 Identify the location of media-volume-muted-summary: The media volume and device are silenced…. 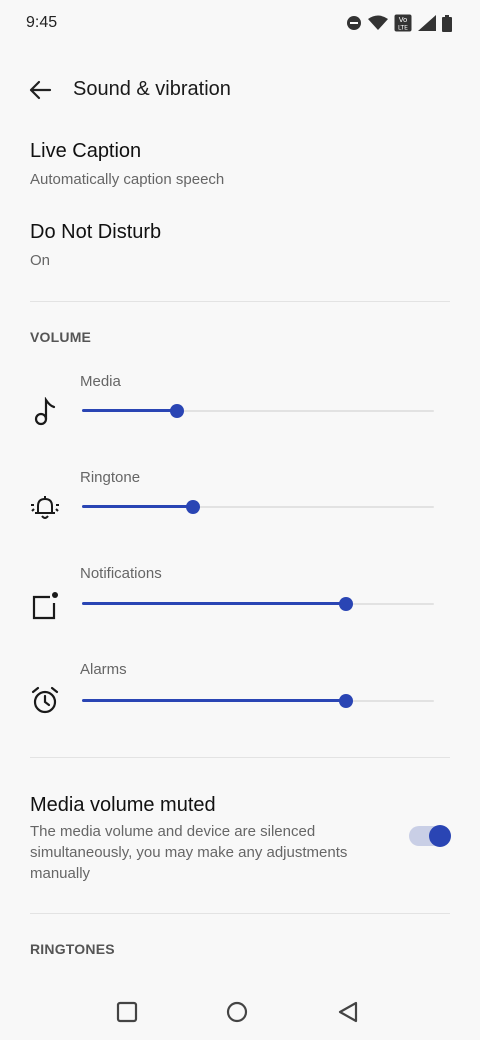
(189, 852).